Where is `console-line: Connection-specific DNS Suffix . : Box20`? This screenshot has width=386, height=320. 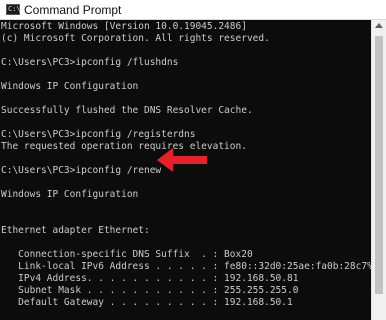 console-line: Connection-specific DNS Suffix . : Box20 is located at coordinates (127, 254).